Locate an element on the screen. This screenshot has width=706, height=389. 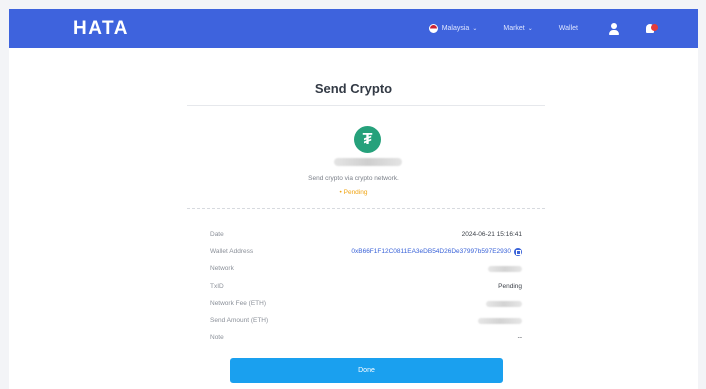
detail-row-network: Network is located at coordinates (366, 268).